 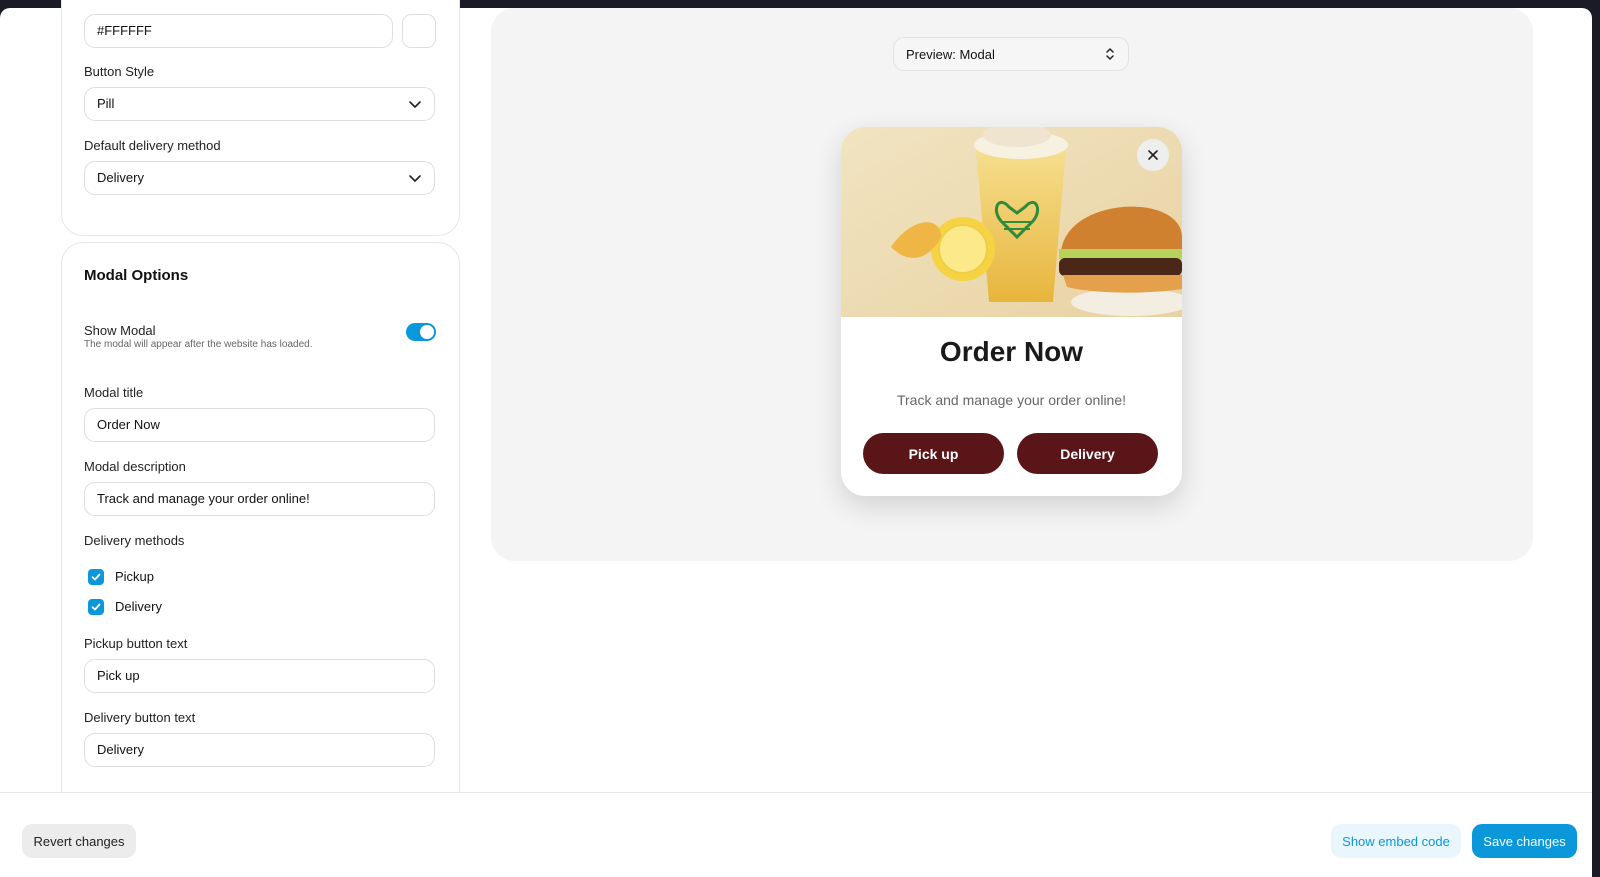 I want to click on default-delivery-value: Delivery, so click(x=120, y=177).